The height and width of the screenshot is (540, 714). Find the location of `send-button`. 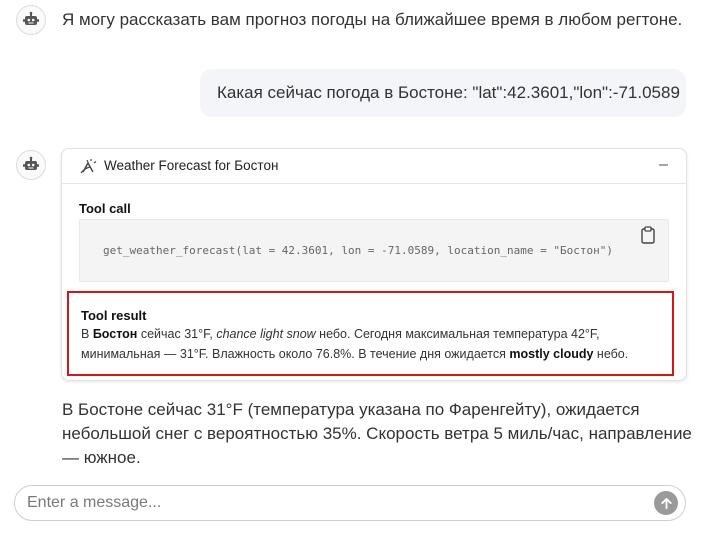

send-button is located at coordinates (666, 503).